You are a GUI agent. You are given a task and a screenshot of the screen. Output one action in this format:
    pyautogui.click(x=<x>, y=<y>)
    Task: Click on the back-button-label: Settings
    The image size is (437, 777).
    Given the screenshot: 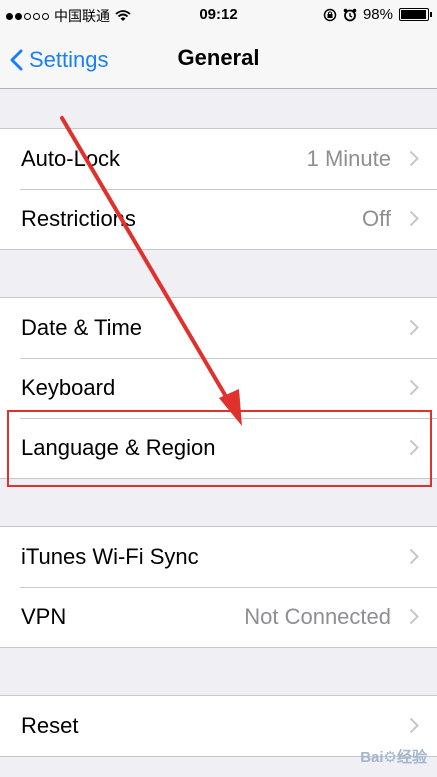 What is the action you would take?
    pyautogui.click(x=69, y=59)
    